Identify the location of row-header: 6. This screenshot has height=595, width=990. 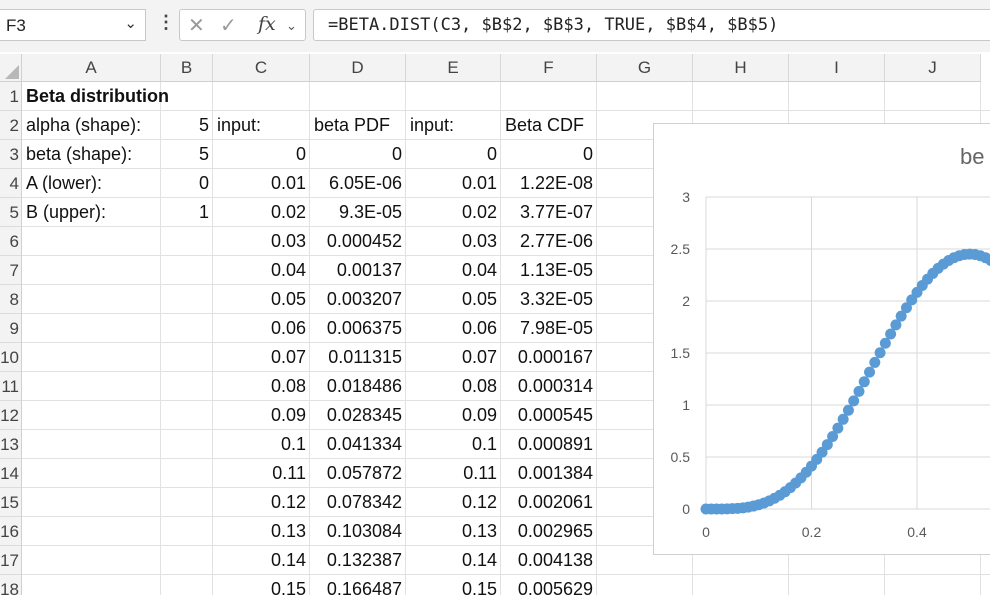
(11, 241).